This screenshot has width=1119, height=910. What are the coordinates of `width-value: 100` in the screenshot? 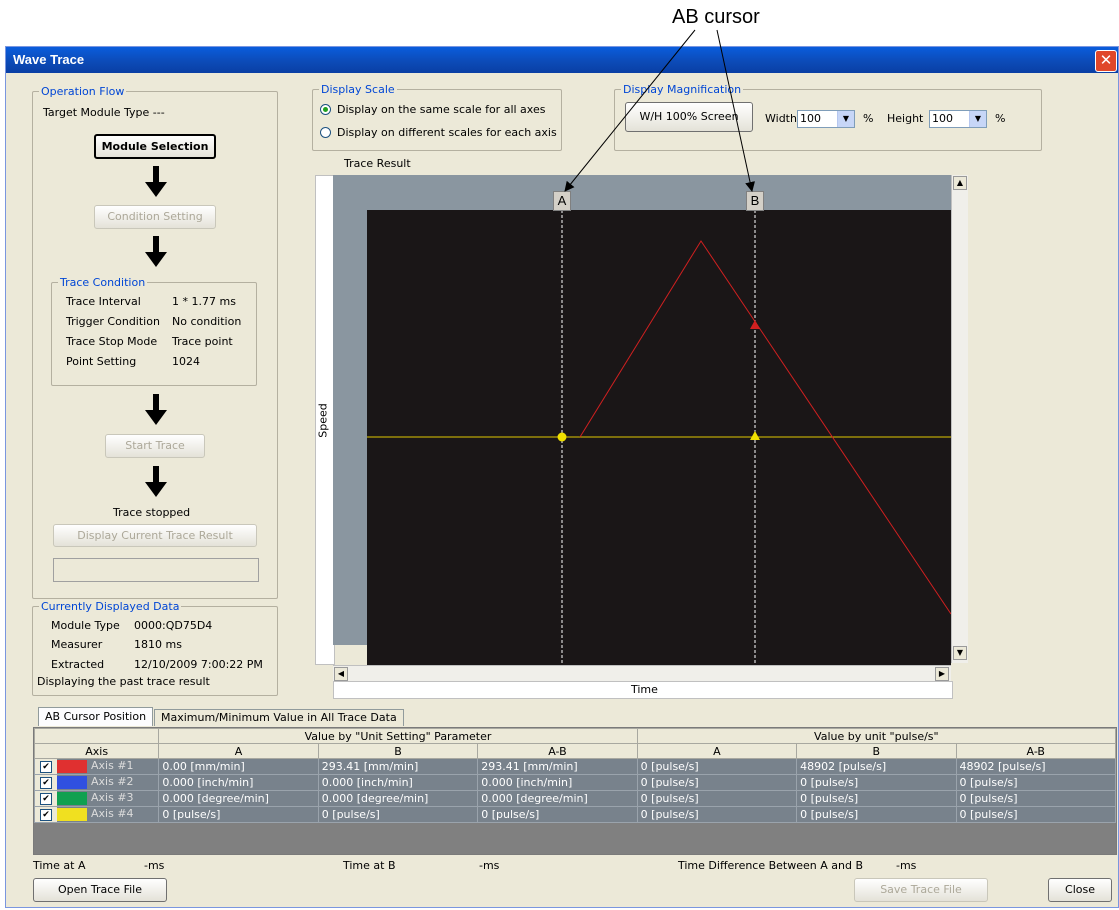 It's located at (810, 118).